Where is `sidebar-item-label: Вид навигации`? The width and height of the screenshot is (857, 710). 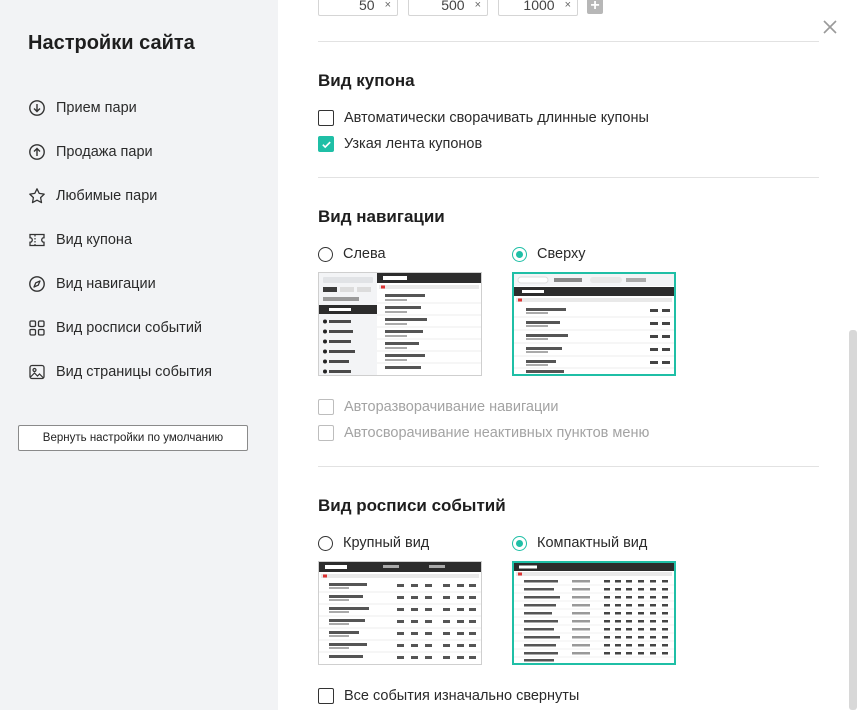 sidebar-item-label: Вид навигации is located at coordinates (106, 284).